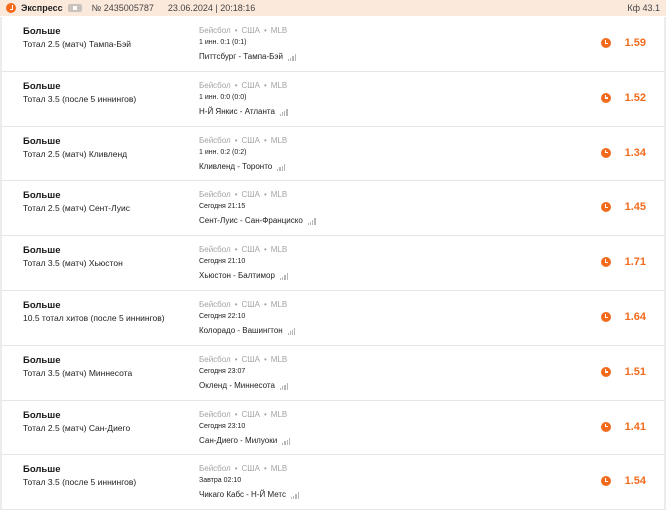  I want to click on event-match: Кливленд - Торонто, so click(242, 166).